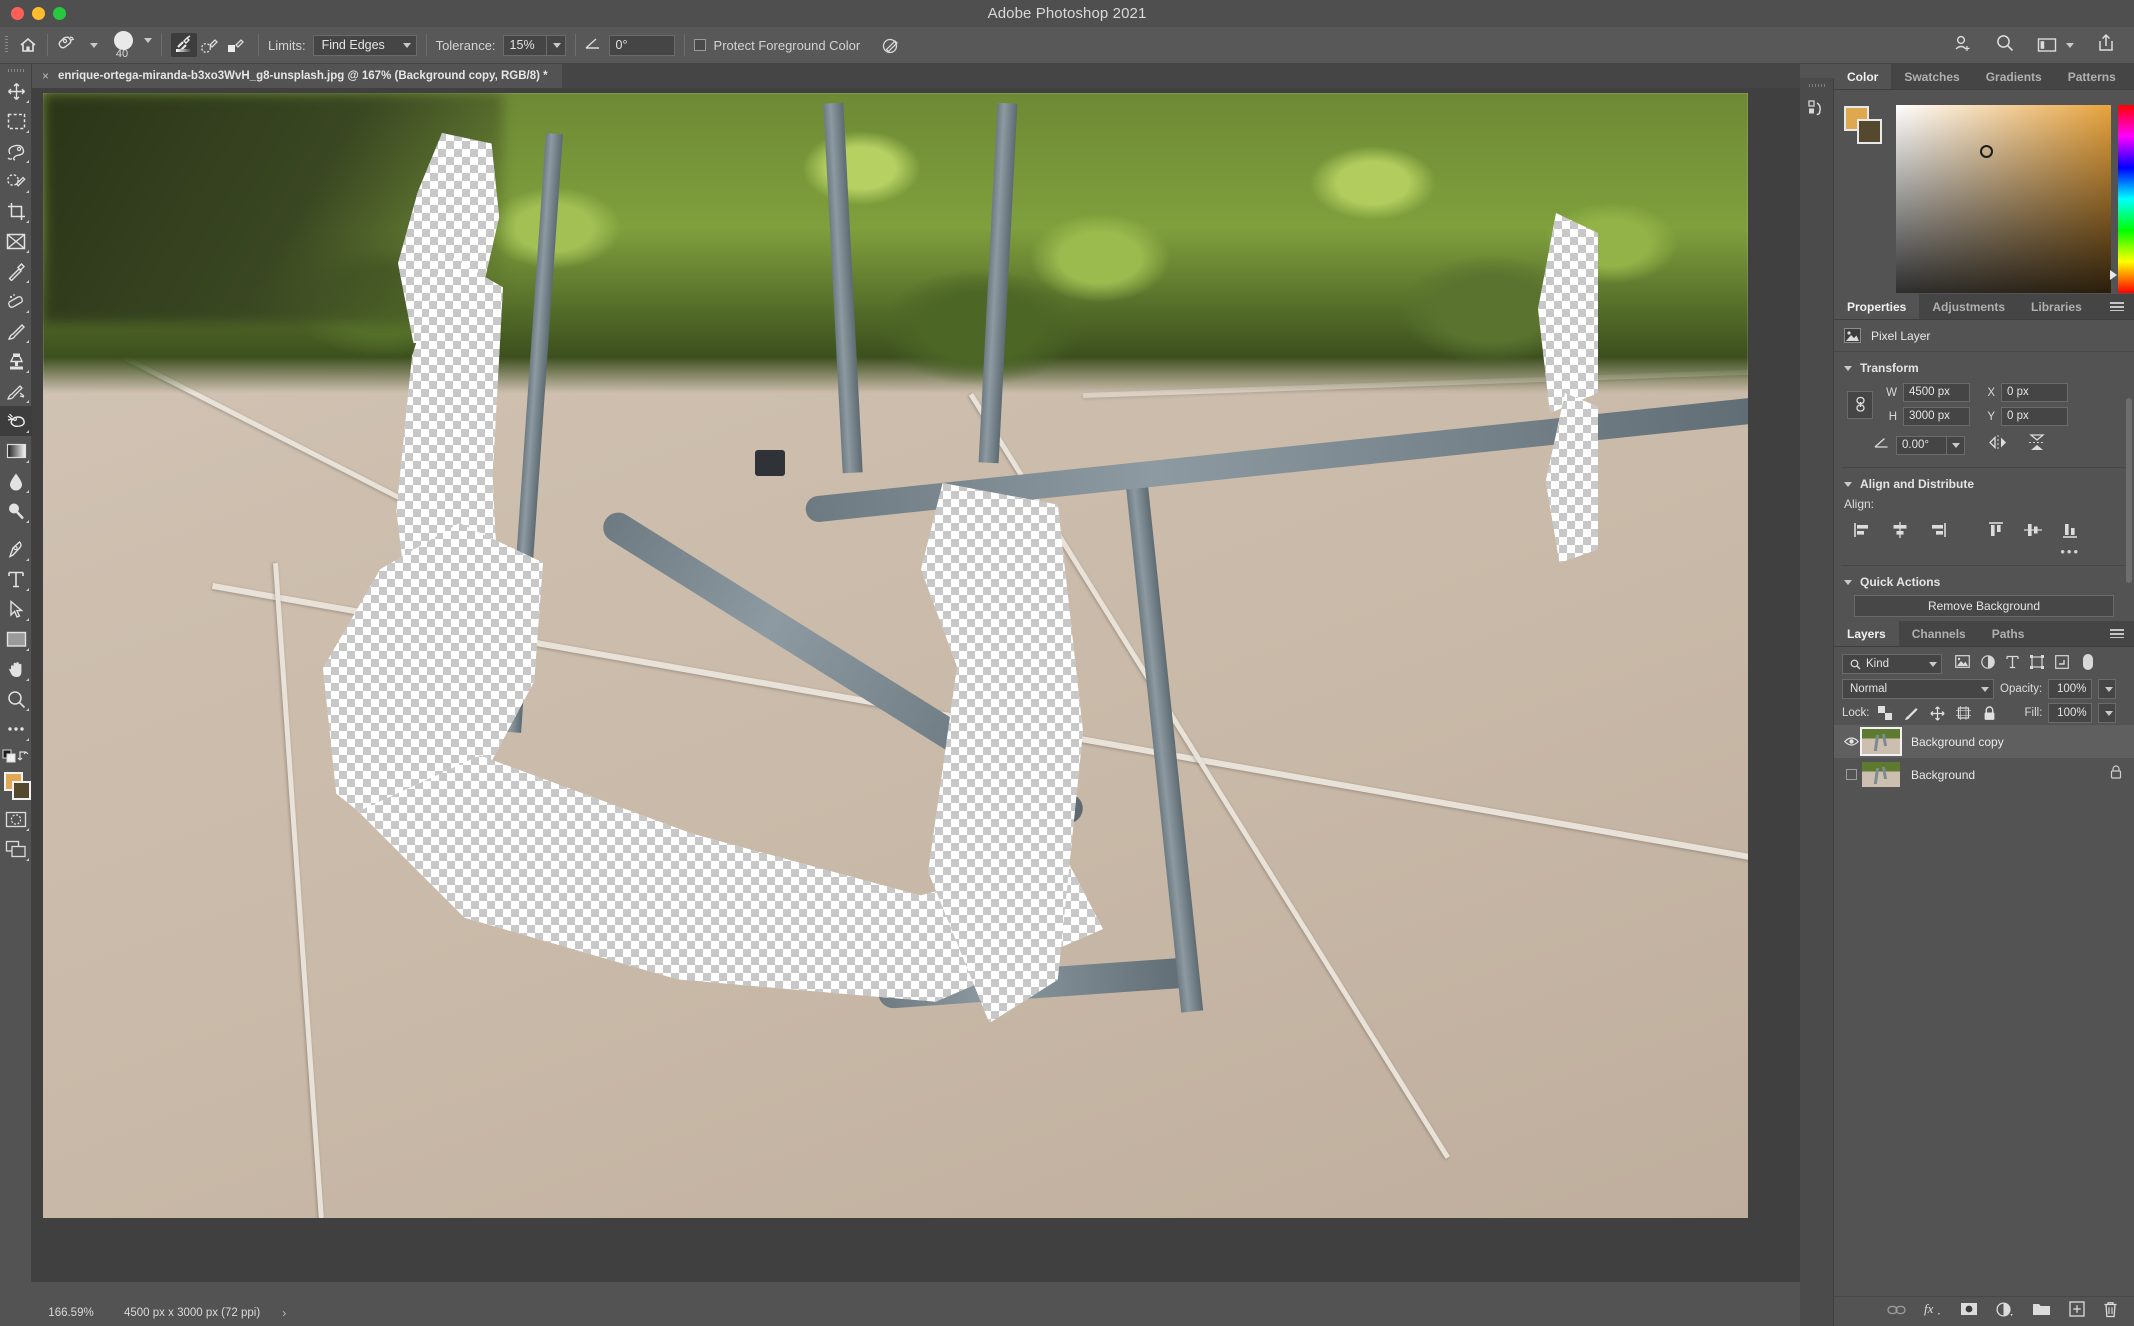 This screenshot has width=2134, height=1326. I want to click on fill-input: 100%, so click(2070, 713).